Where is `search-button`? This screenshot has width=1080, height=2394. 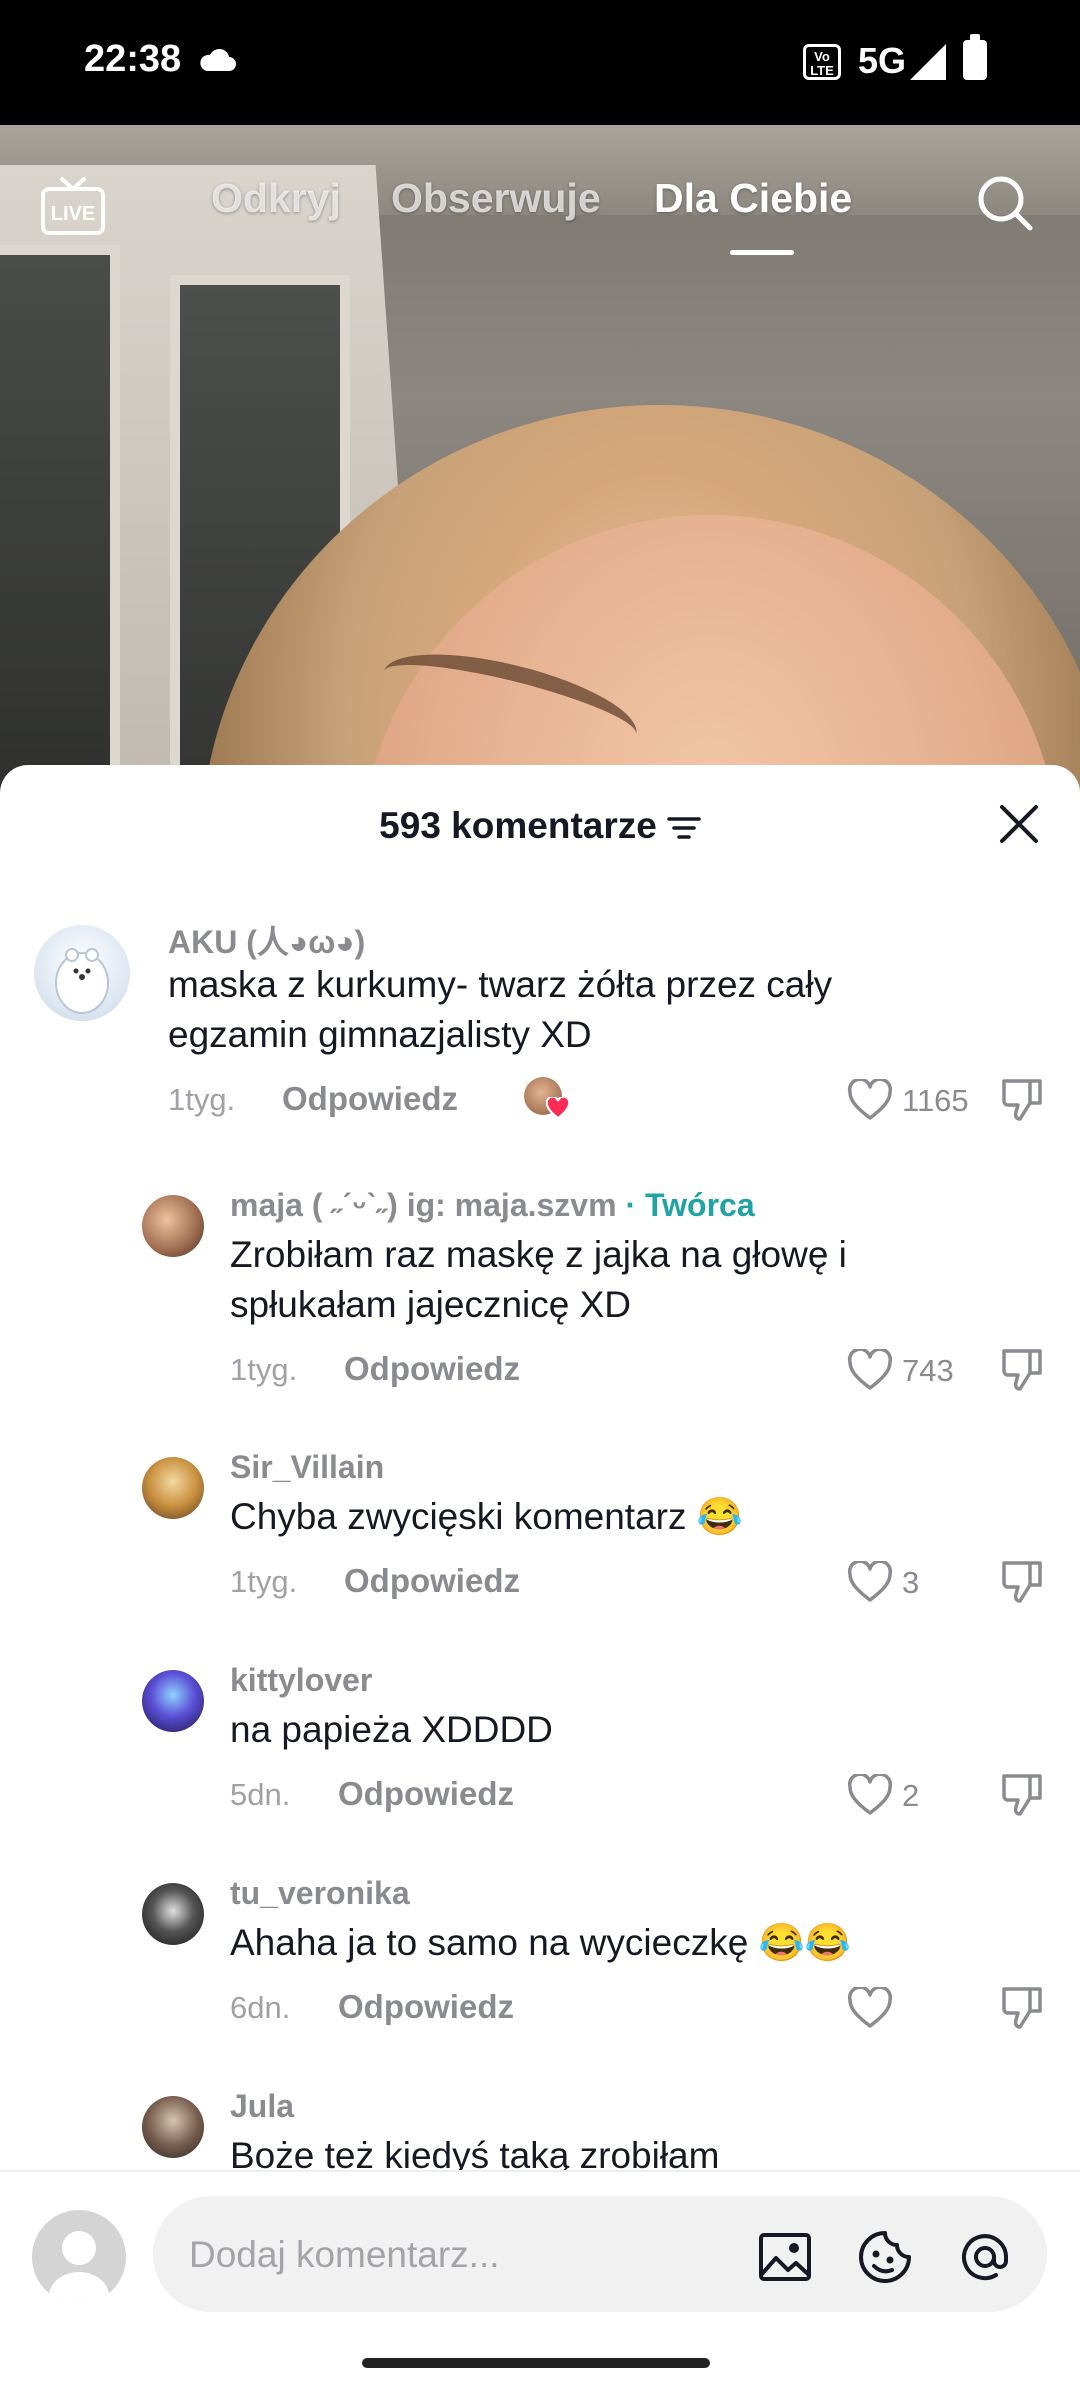
search-button is located at coordinates (1005, 203).